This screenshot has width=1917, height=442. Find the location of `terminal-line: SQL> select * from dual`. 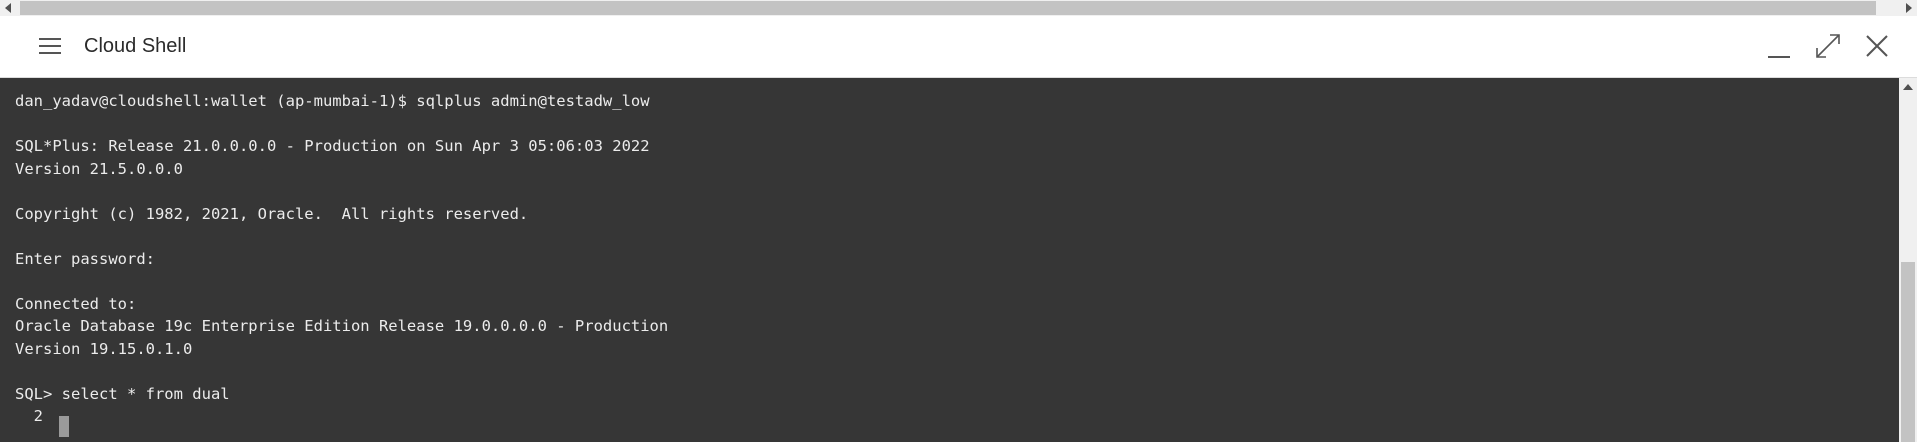

terminal-line: SQL> select * from dual is located at coordinates (122, 394).